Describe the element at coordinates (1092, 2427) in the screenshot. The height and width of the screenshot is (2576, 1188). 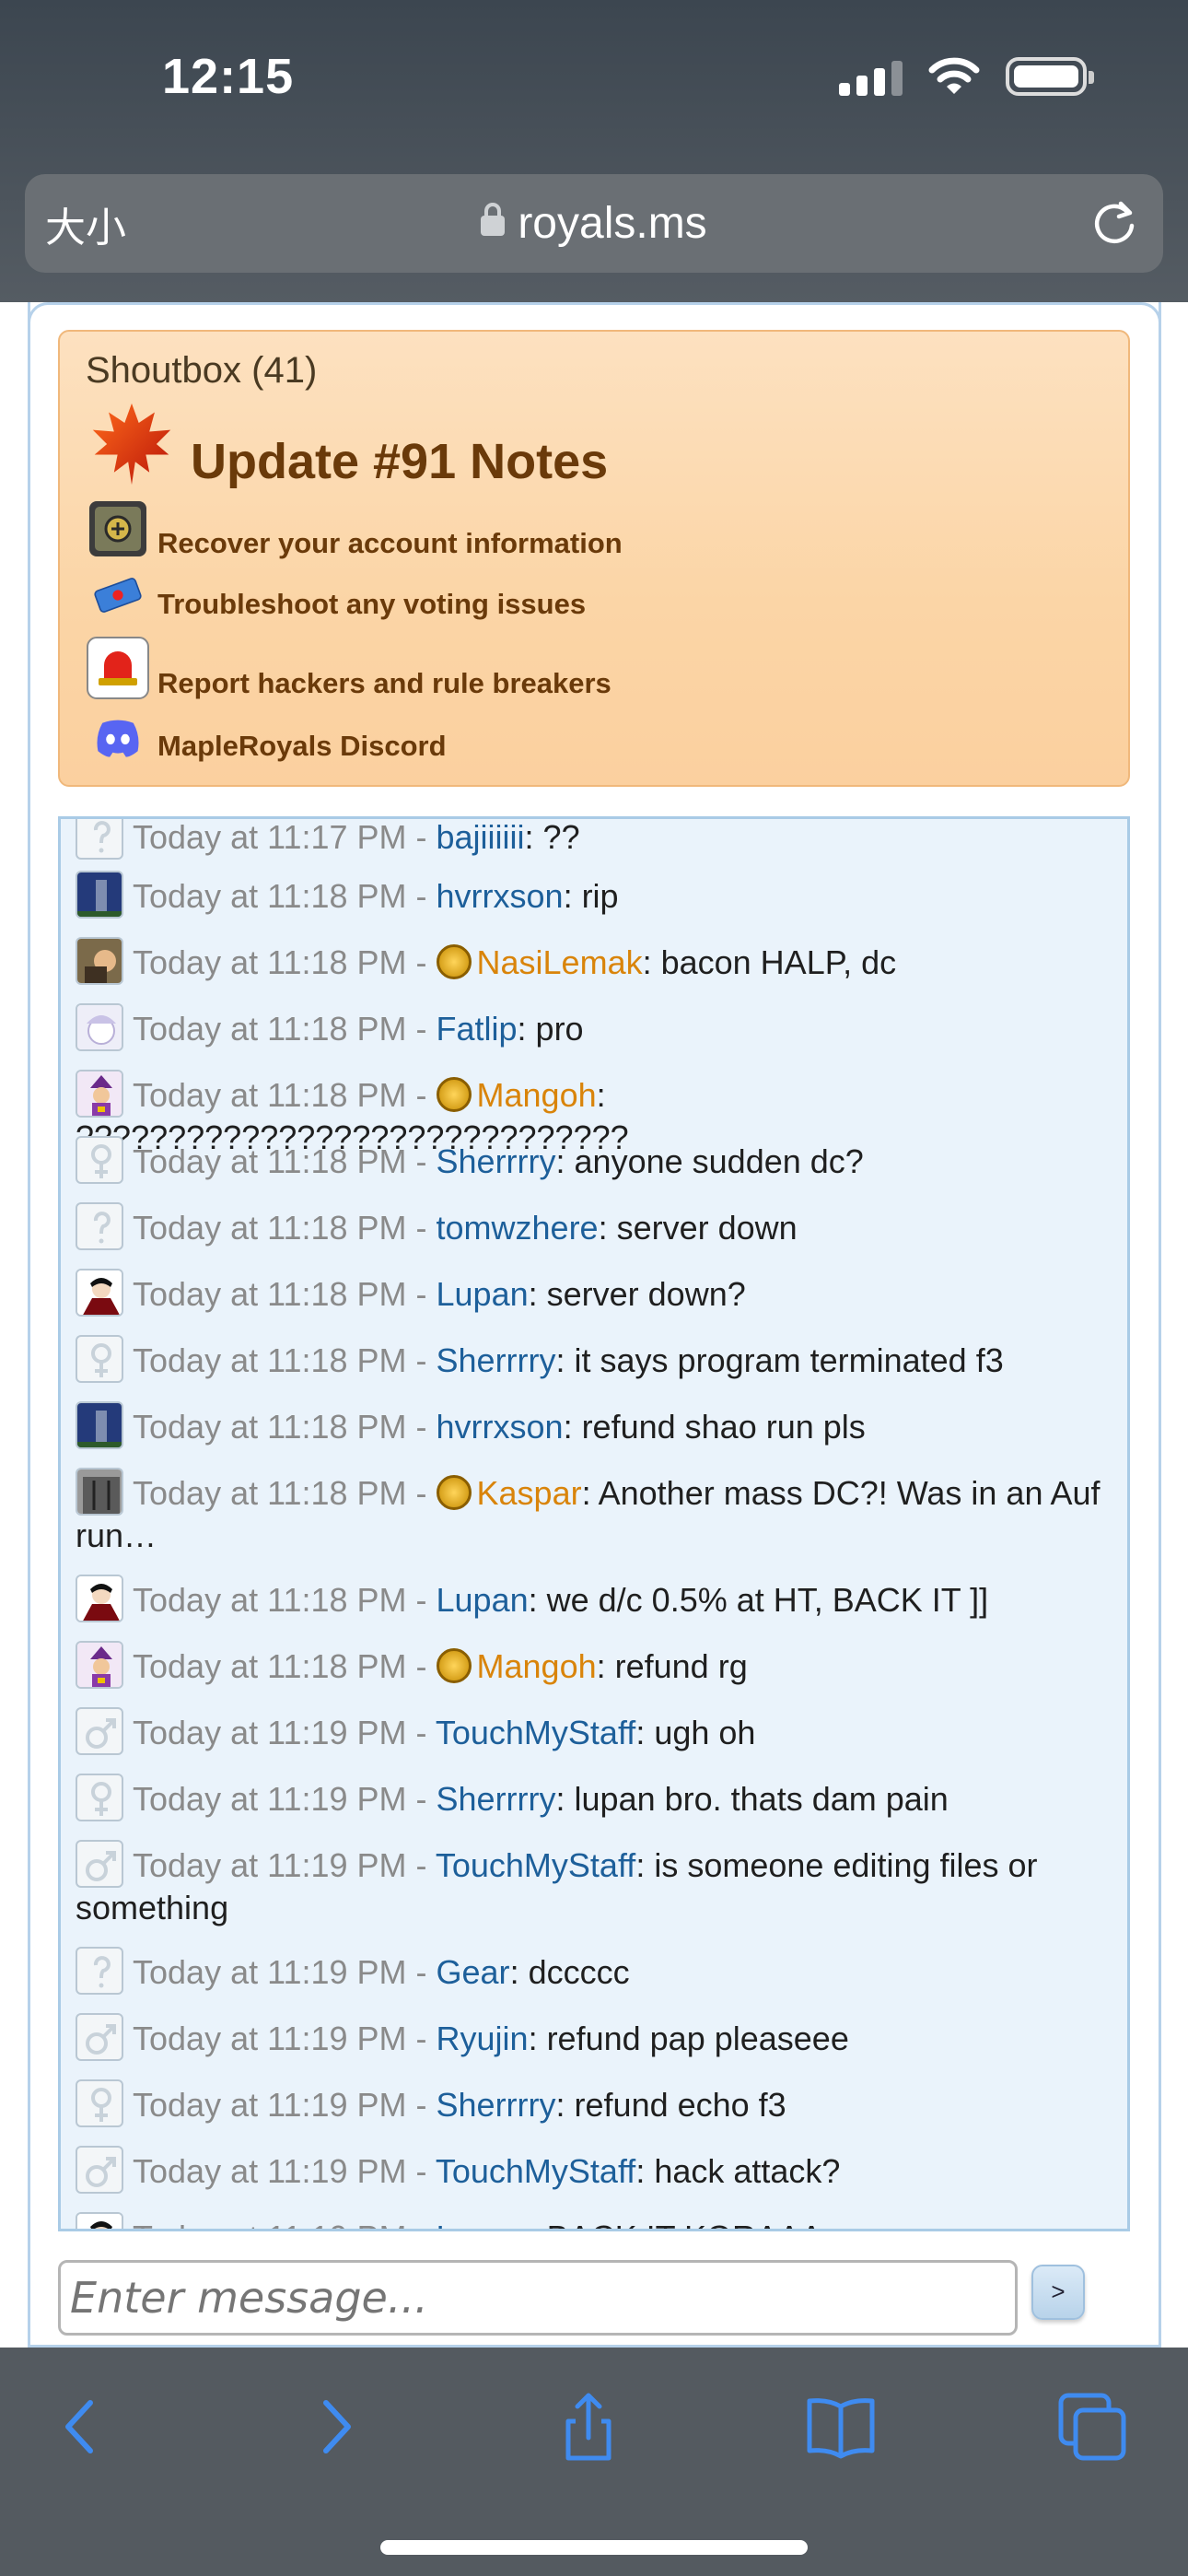
I see `tabs-icon` at that location.